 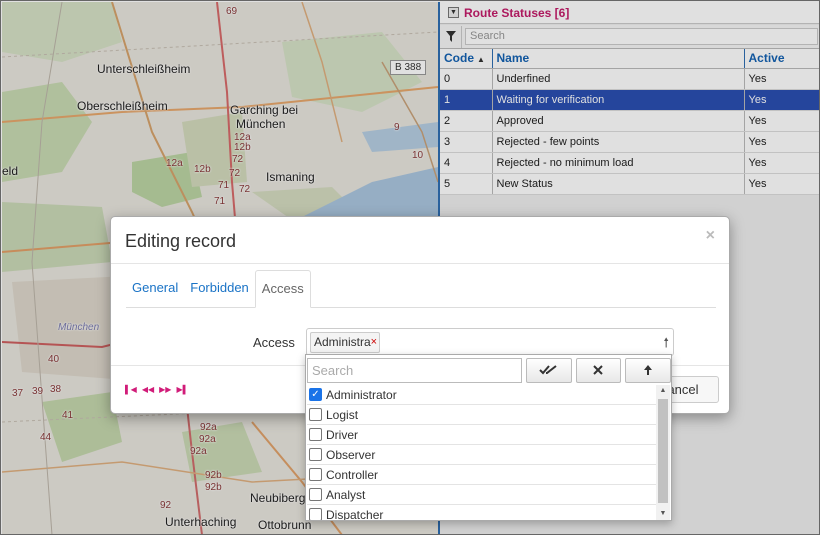 What do you see at coordinates (182, 389) in the screenshot?
I see `last-record-icon: ▶▌` at bounding box center [182, 389].